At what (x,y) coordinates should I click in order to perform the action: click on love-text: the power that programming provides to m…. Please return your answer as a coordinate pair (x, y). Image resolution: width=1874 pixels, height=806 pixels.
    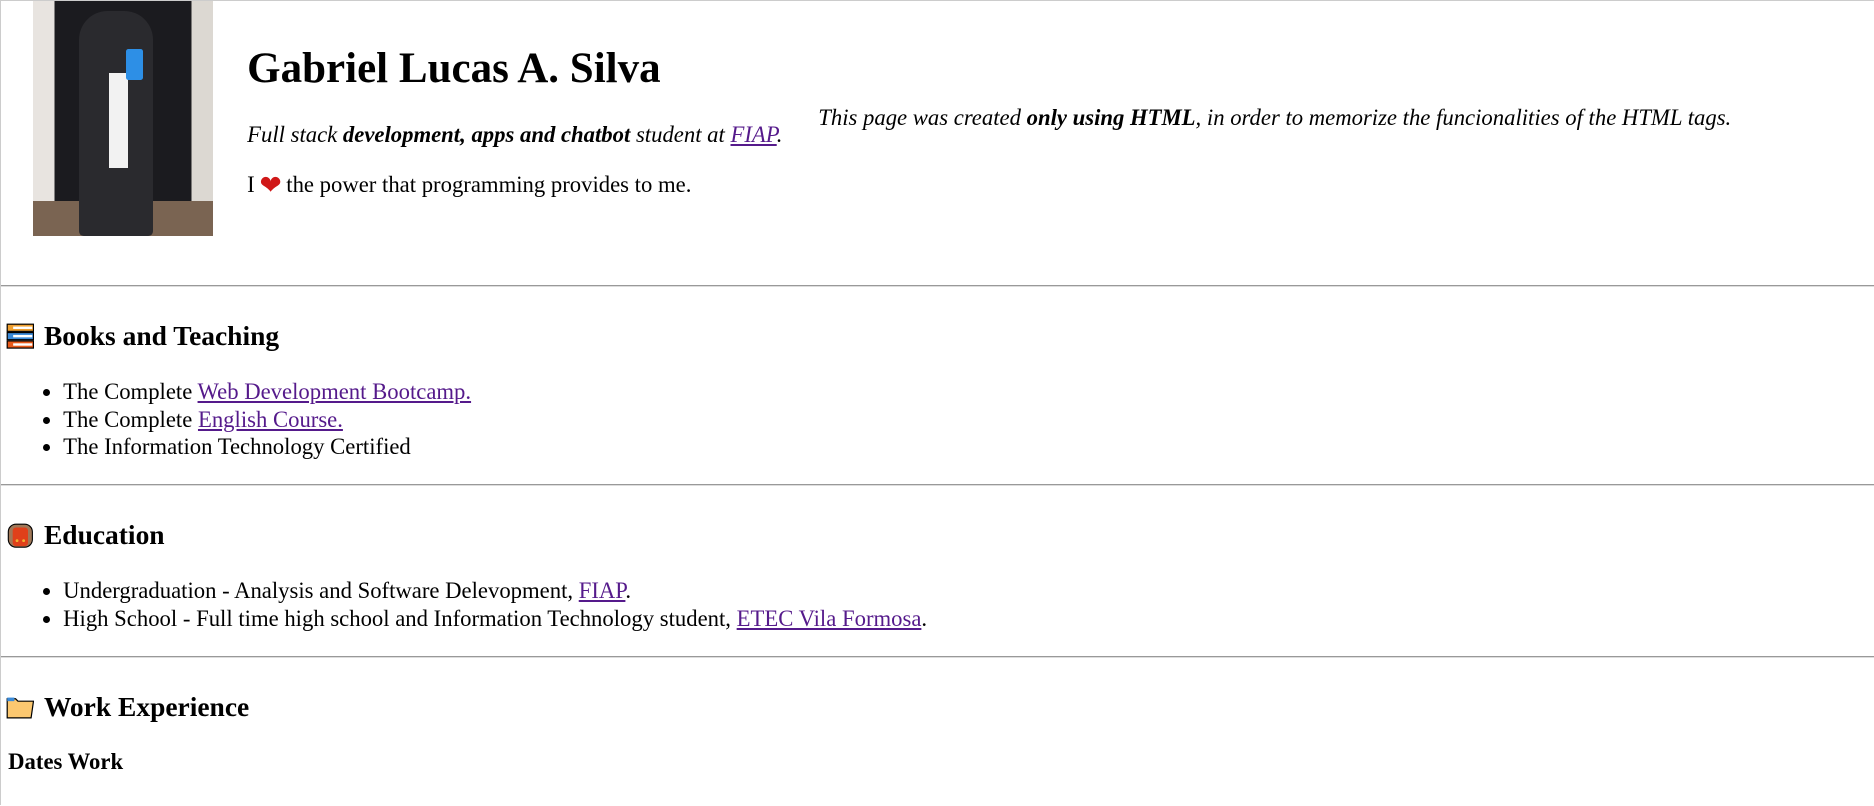
    Looking at the image, I should click on (489, 184).